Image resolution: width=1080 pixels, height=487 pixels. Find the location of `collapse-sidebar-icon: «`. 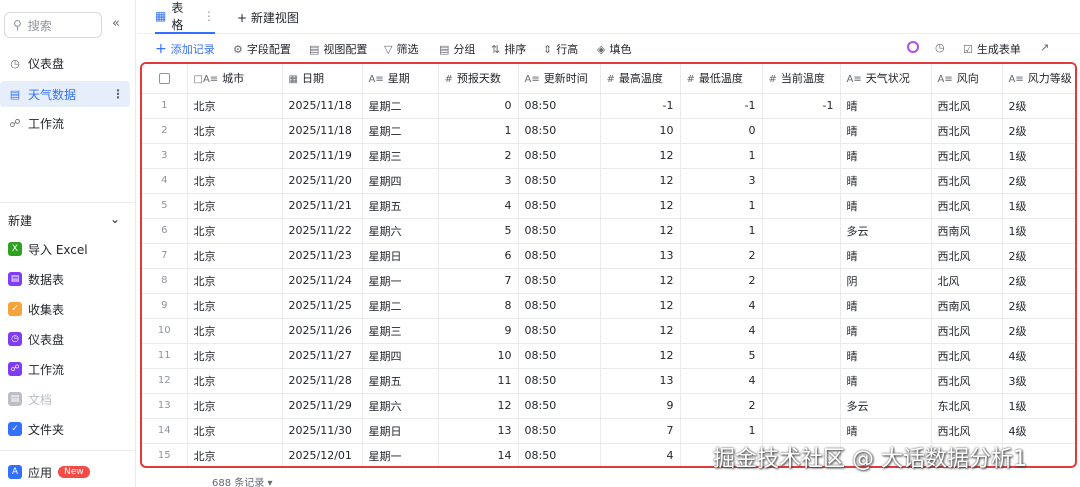

collapse-sidebar-icon: « is located at coordinates (116, 23).